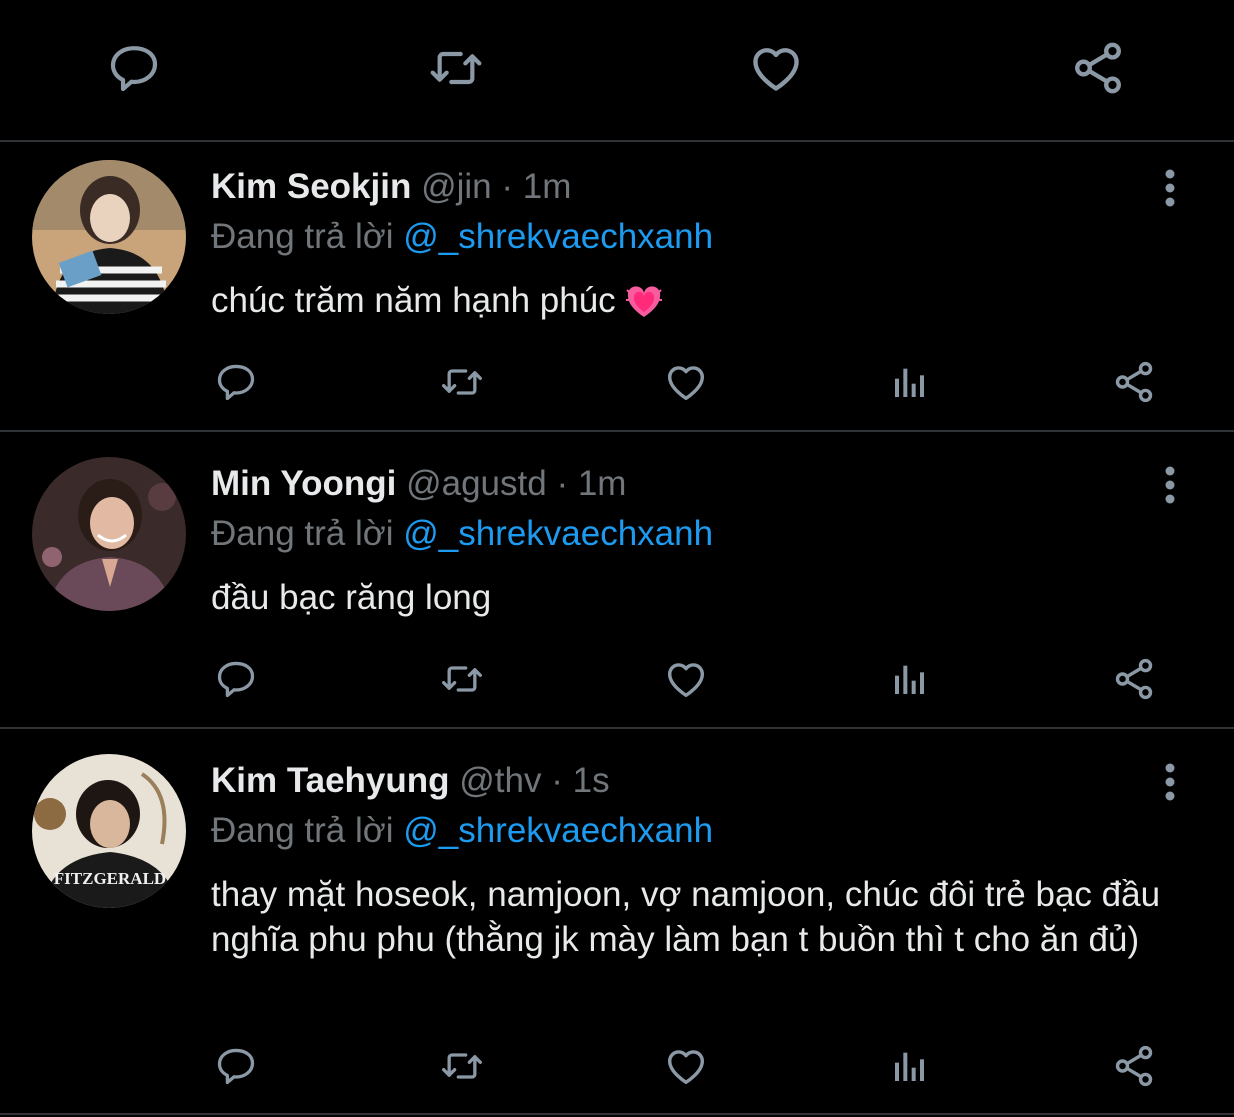 The image size is (1234, 1117). I want to click on display-name: Kim Taehyung, so click(330, 780).